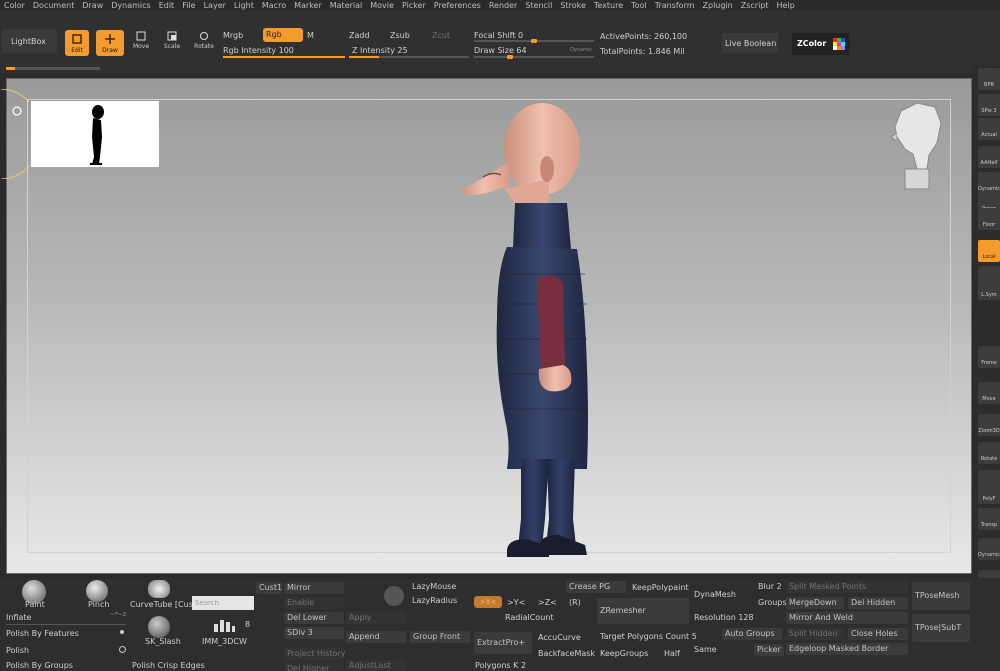 The height and width of the screenshot is (671, 1000). Describe the element at coordinates (750, 43) in the screenshot. I see `live-boolean-button: Live Boolean` at that location.